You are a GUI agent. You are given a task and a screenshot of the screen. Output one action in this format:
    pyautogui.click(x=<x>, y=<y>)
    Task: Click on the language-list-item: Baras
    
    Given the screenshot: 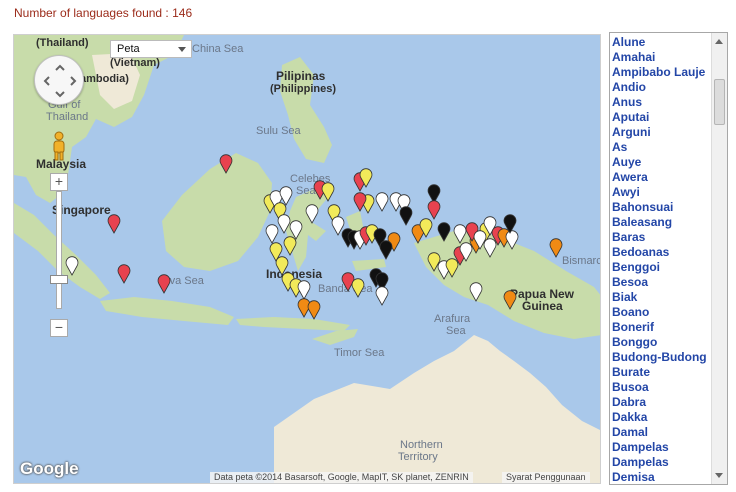 What is the action you would take?
    pyautogui.click(x=661, y=237)
    